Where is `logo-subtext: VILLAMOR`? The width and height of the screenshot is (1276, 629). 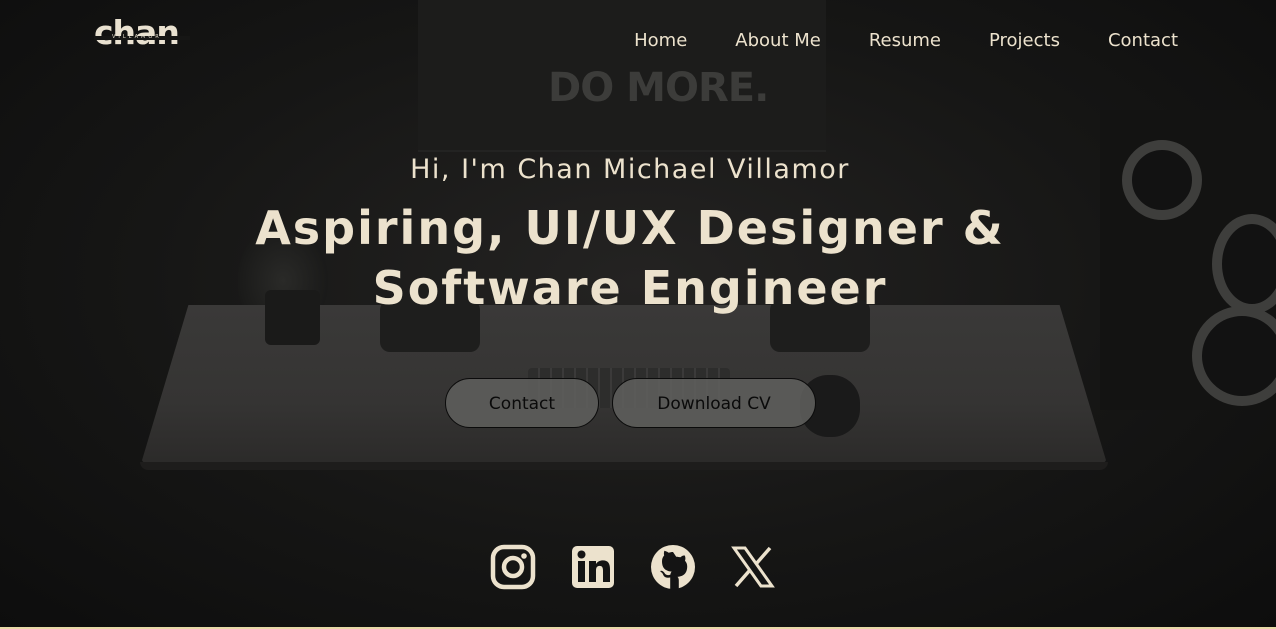
logo-subtext: VILLAMOR is located at coordinates (137, 37).